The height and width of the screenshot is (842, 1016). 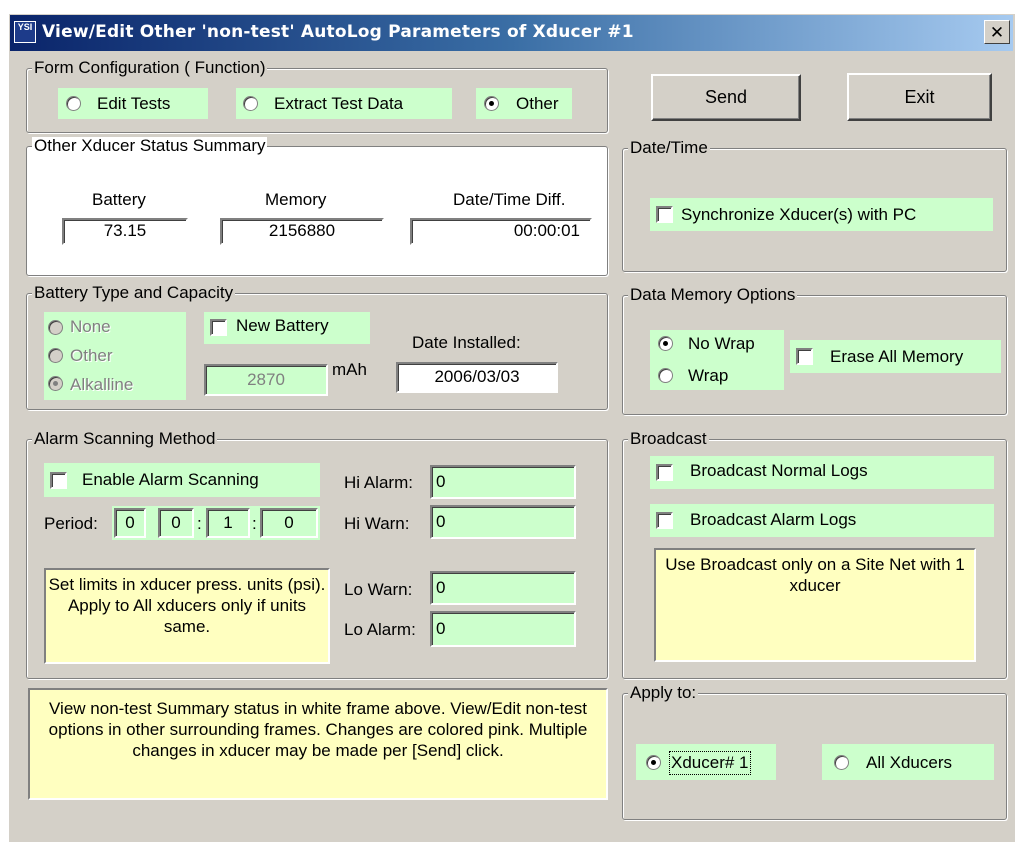 What do you see at coordinates (73, 103) in the screenshot?
I see `edit-tests-radio` at bounding box center [73, 103].